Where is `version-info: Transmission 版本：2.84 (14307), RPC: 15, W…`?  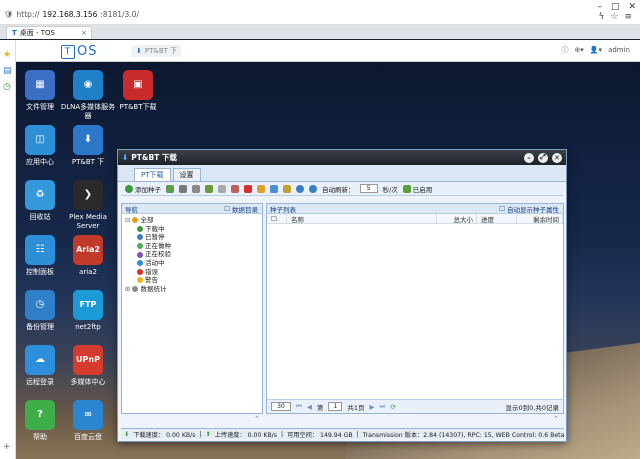
version-info: Transmission 版本：2.84 (14307), RPC: 15, W… is located at coordinates (463, 435).